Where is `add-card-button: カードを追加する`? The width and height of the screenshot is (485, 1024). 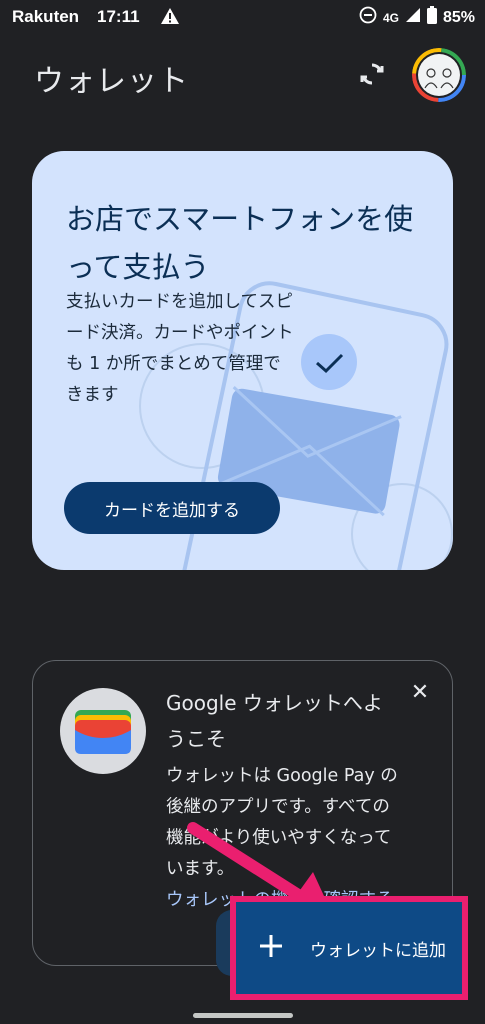 add-card-button: カードを追加する is located at coordinates (172, 508).